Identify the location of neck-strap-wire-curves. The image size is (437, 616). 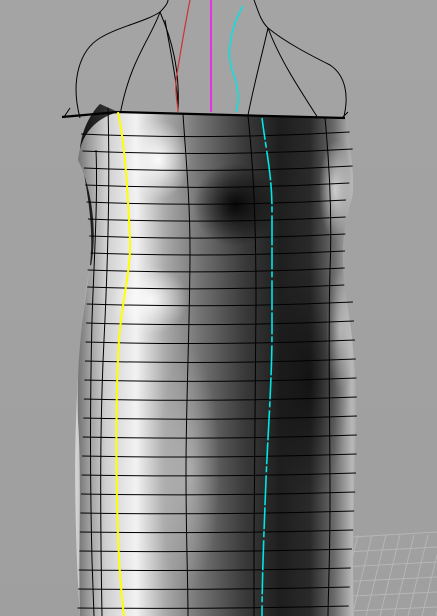
(206, 60).